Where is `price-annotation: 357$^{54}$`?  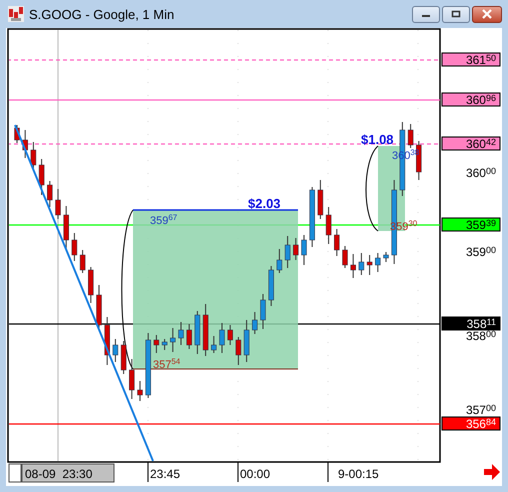
price-annotation: 357$^{54}$ is located at coordinates (166, 364).